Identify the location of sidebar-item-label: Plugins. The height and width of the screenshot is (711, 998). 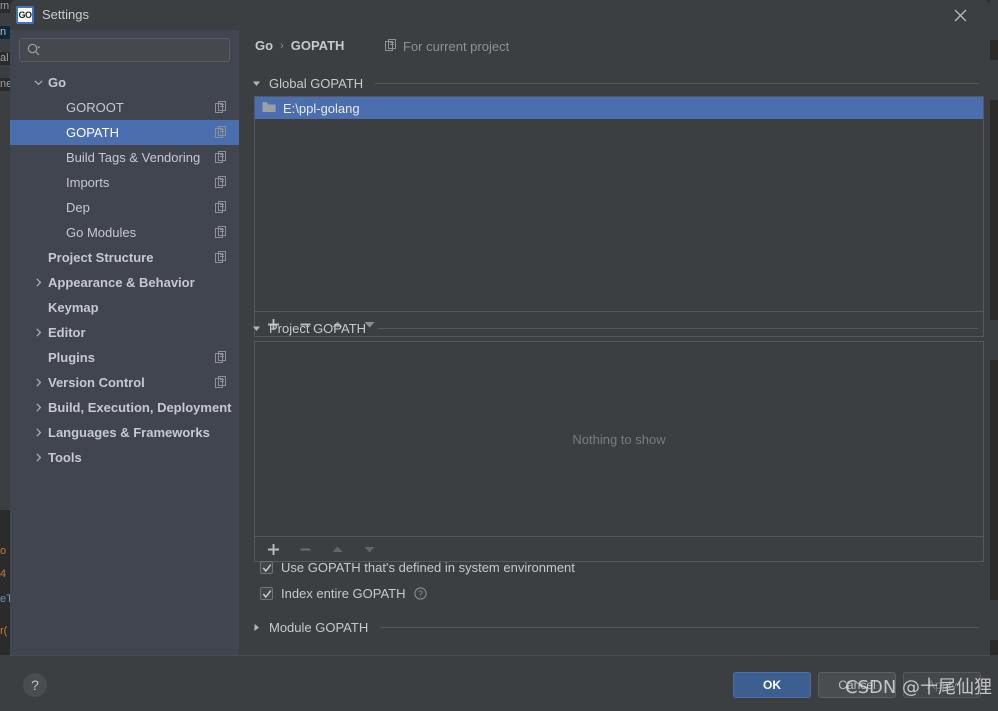
(71, 357).